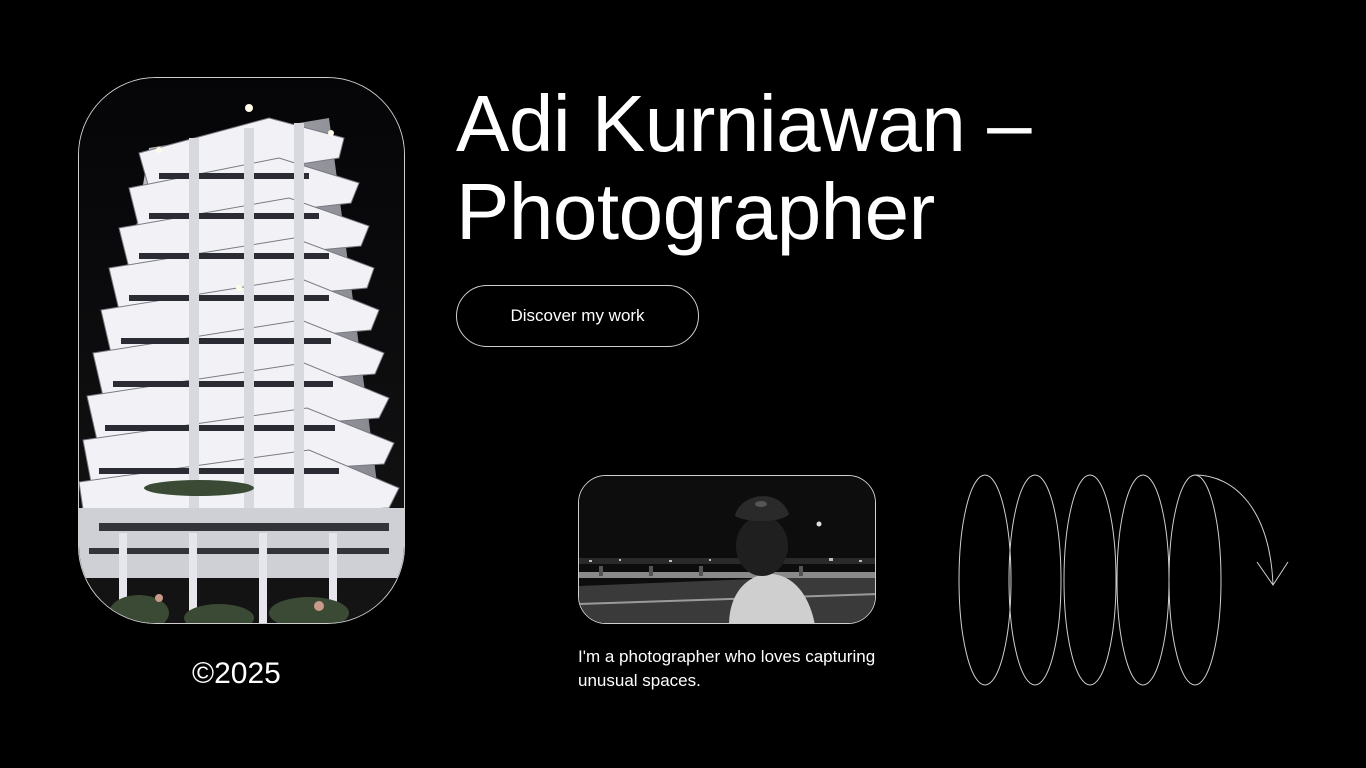  Describe the element at coordinates (695, 211) in the screenshot. I see `page-title-line2: Photographer` at that location.